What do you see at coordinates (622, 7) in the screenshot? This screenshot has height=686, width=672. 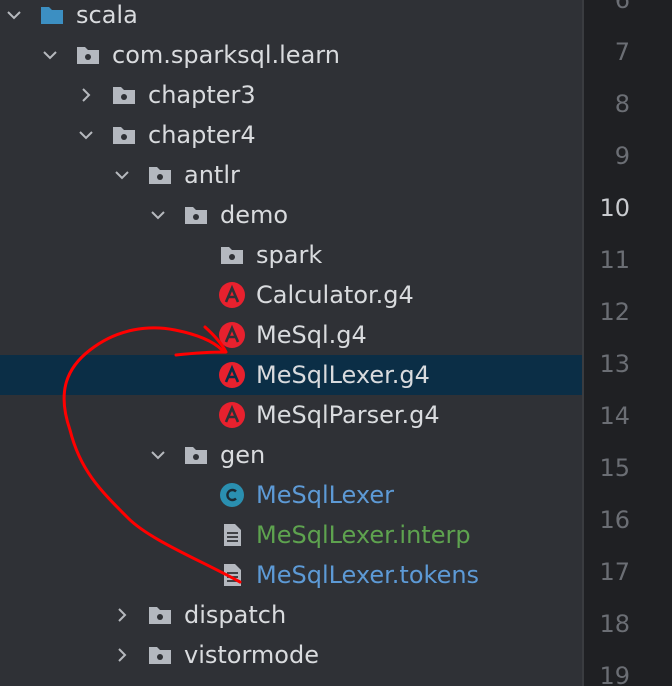 I see `line-number: 6` at bounding box center [622, 7].